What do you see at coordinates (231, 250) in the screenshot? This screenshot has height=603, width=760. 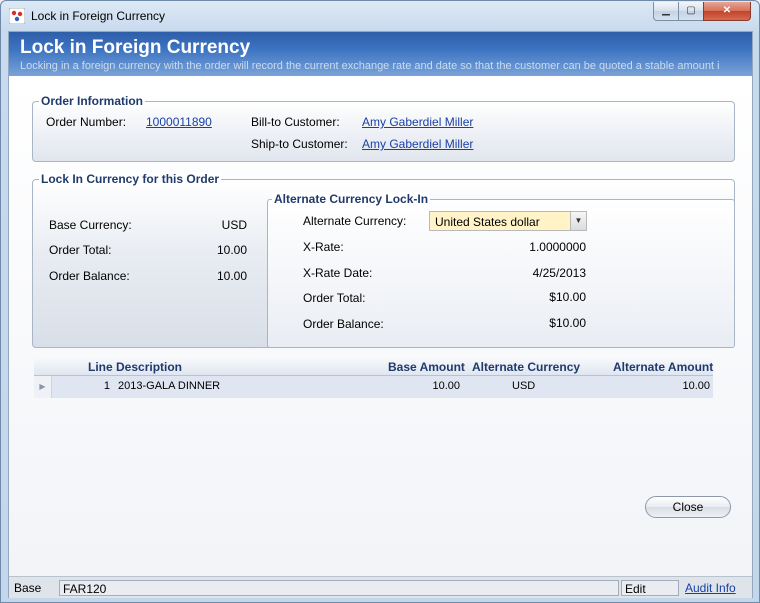 I see `order-total-value: 10.00` at bounding box center [231, 250].